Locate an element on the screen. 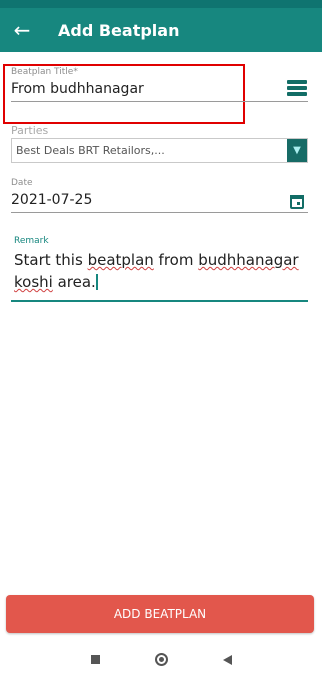 The height and width of the screenshot is (679, 322). add-beatplan-button: ADD BEATPLAN is located at coordinates (160, 614).